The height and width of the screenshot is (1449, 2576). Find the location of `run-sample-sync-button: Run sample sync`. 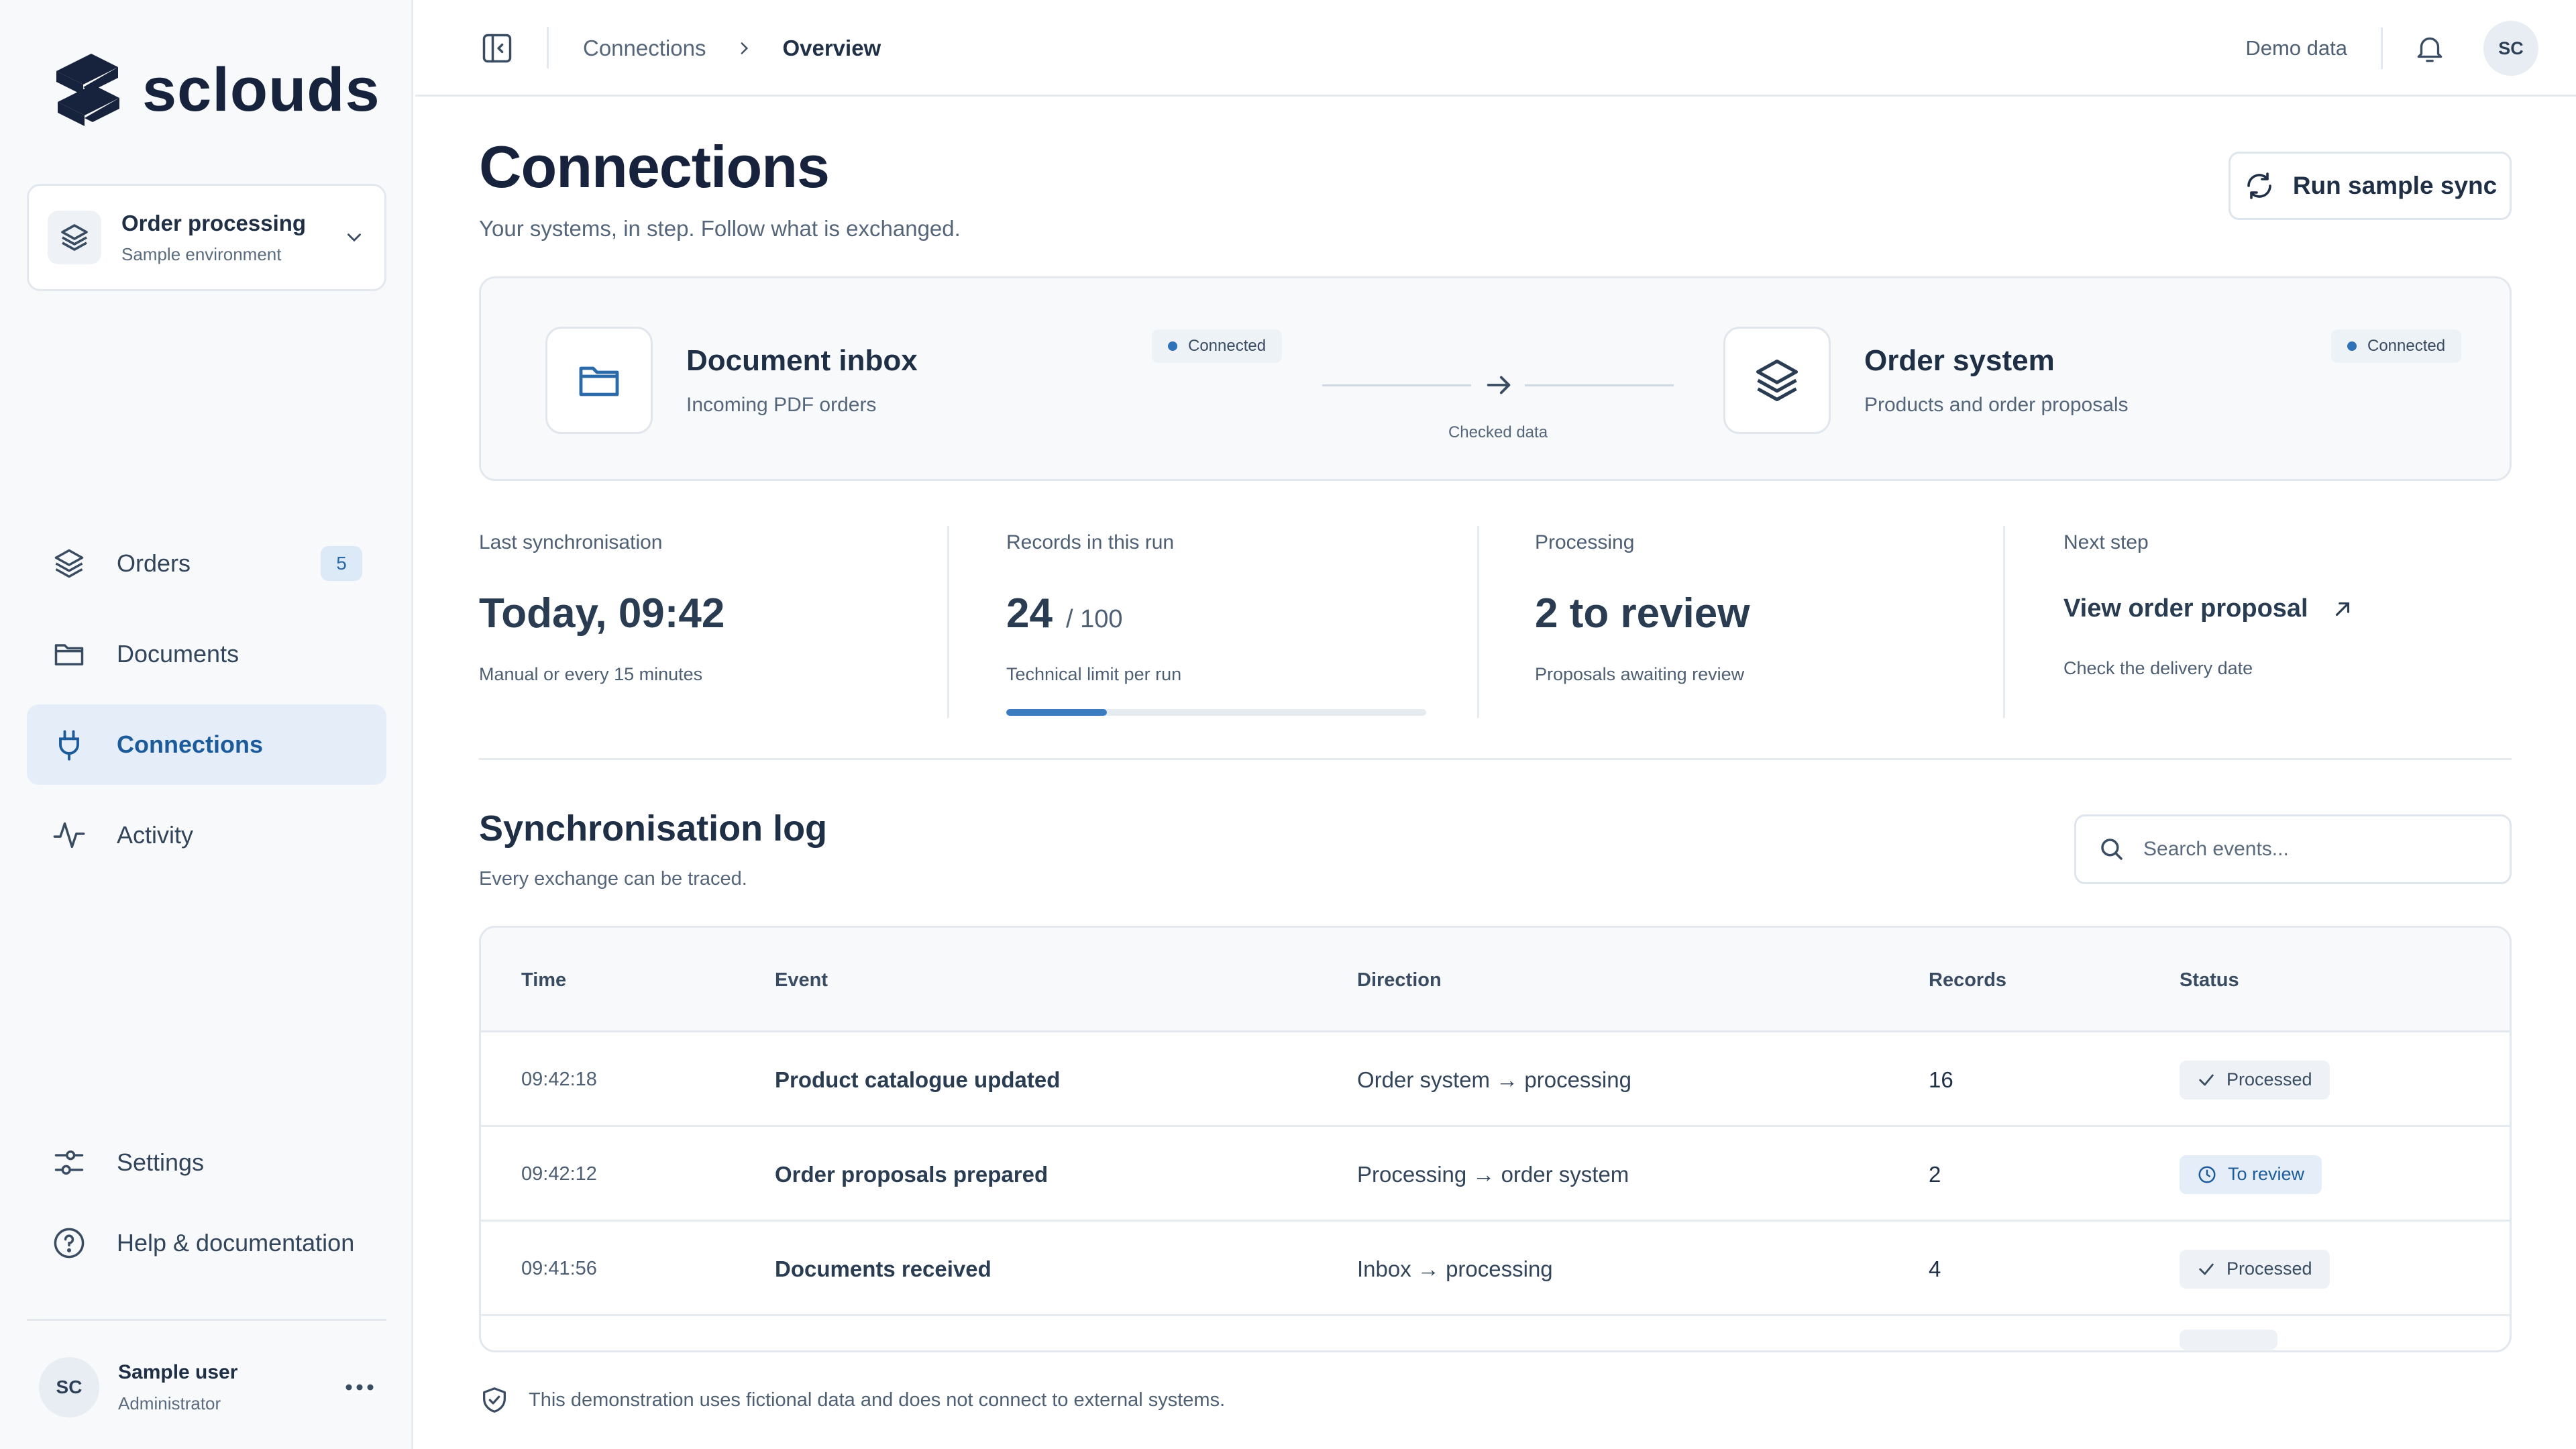

run-sample-sync-button: Run sample sync is located at coordinates (2370, 186).